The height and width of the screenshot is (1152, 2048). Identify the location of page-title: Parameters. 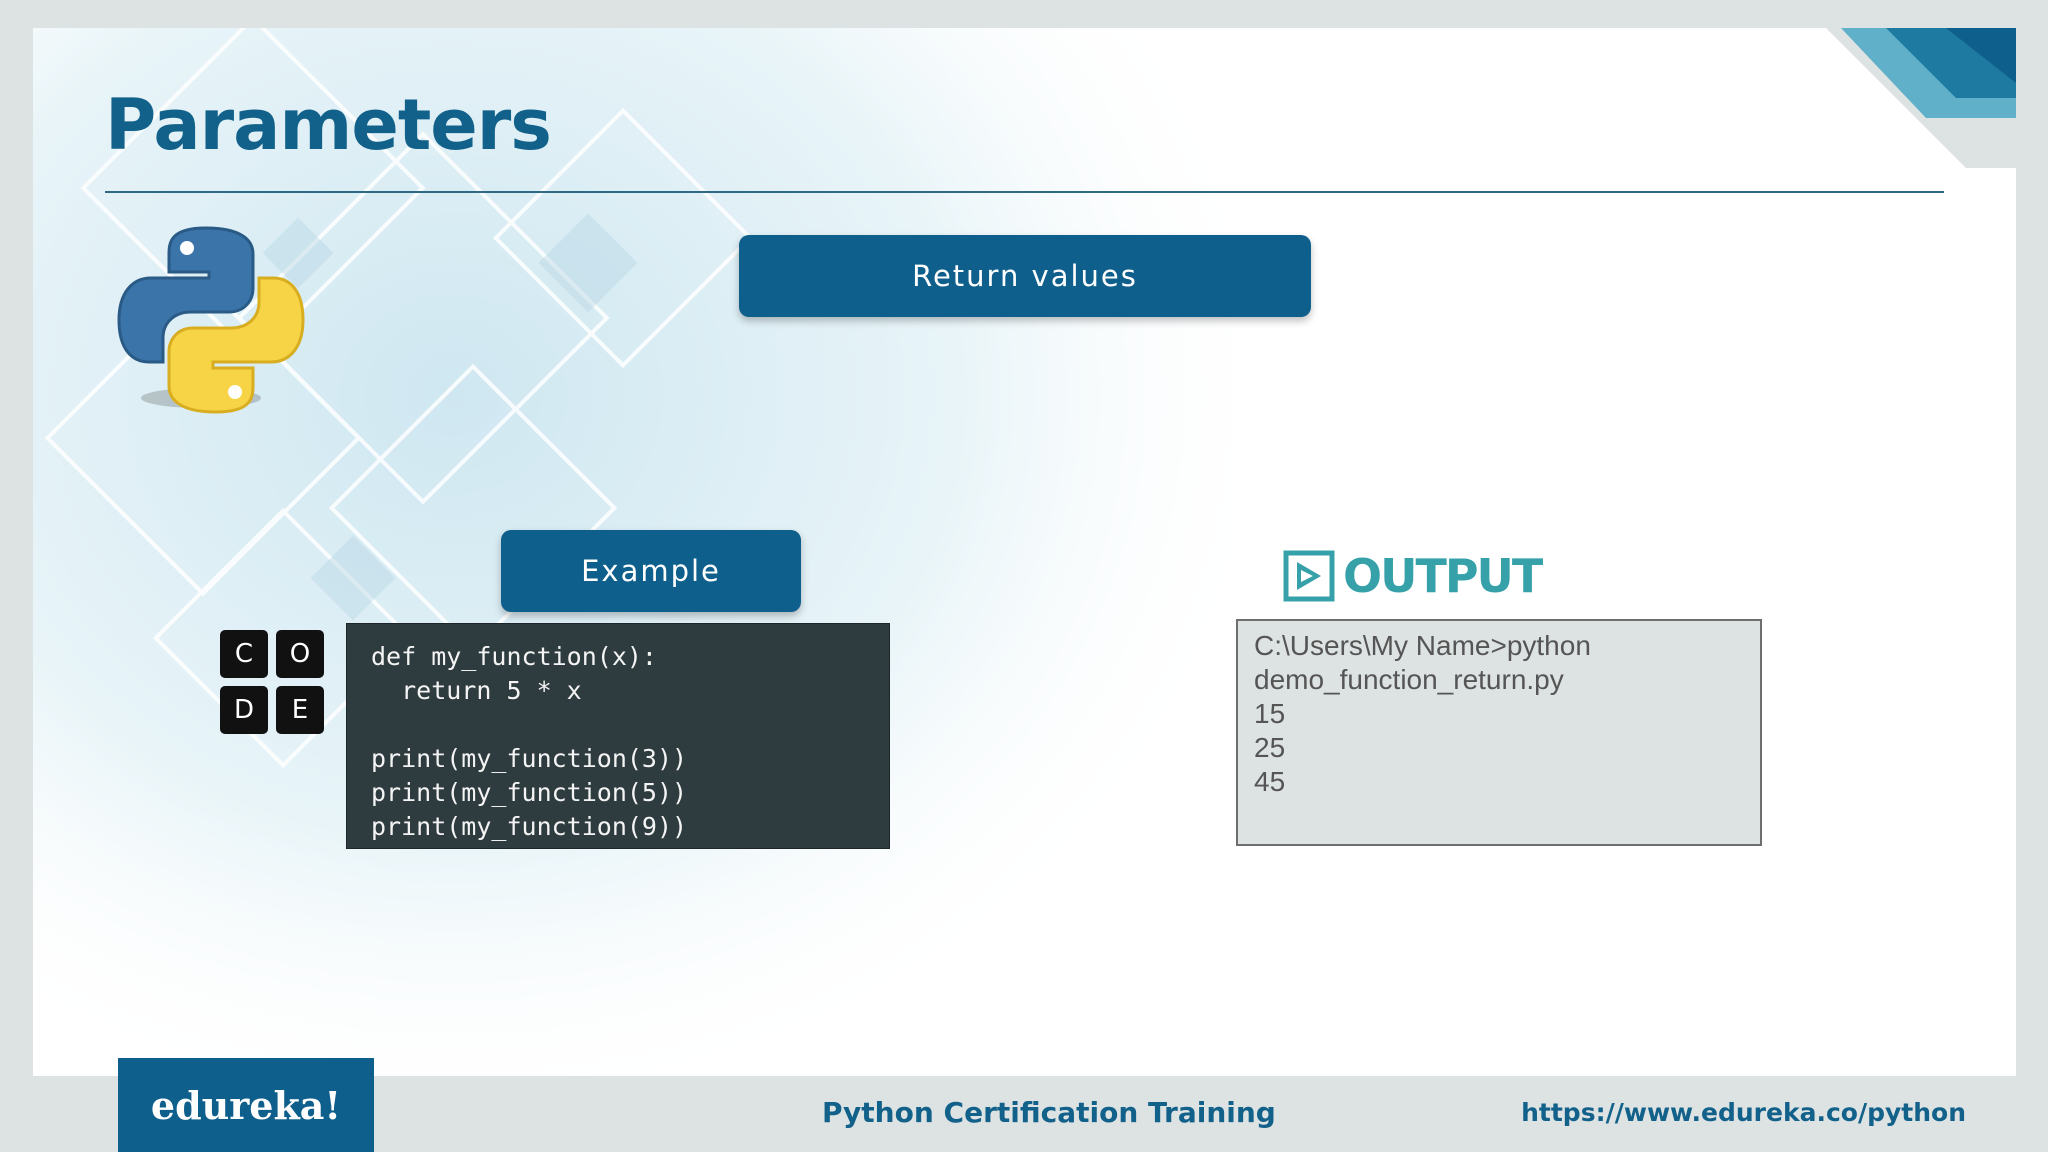
(328, 125).